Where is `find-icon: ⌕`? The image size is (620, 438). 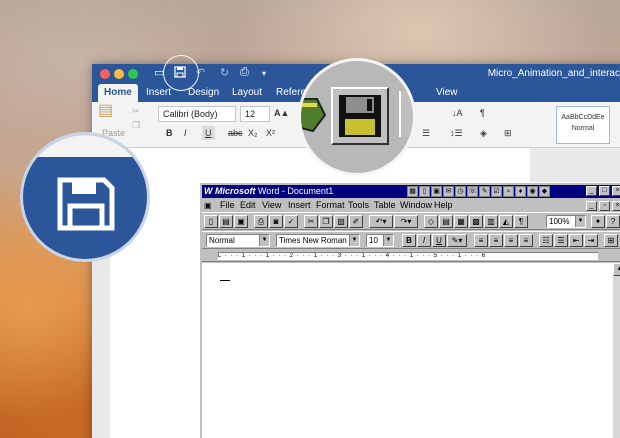
find-icon: ⌕ is located at coordinates (508, 191).